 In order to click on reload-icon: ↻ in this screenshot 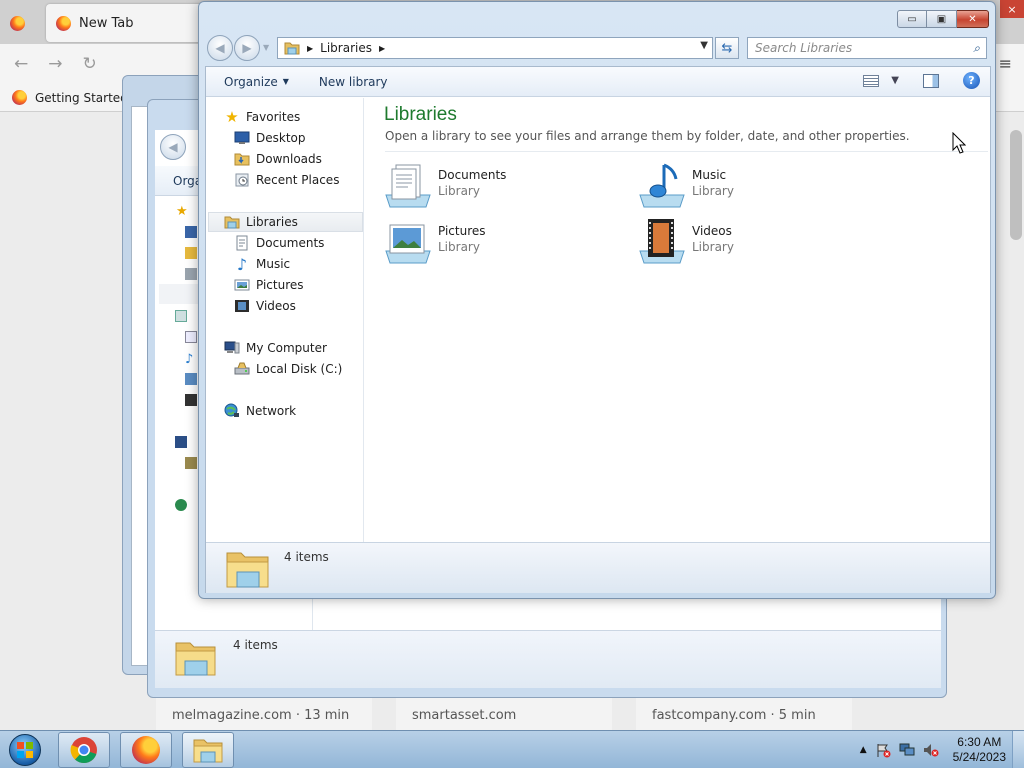, I will do `click(90, 64)`.